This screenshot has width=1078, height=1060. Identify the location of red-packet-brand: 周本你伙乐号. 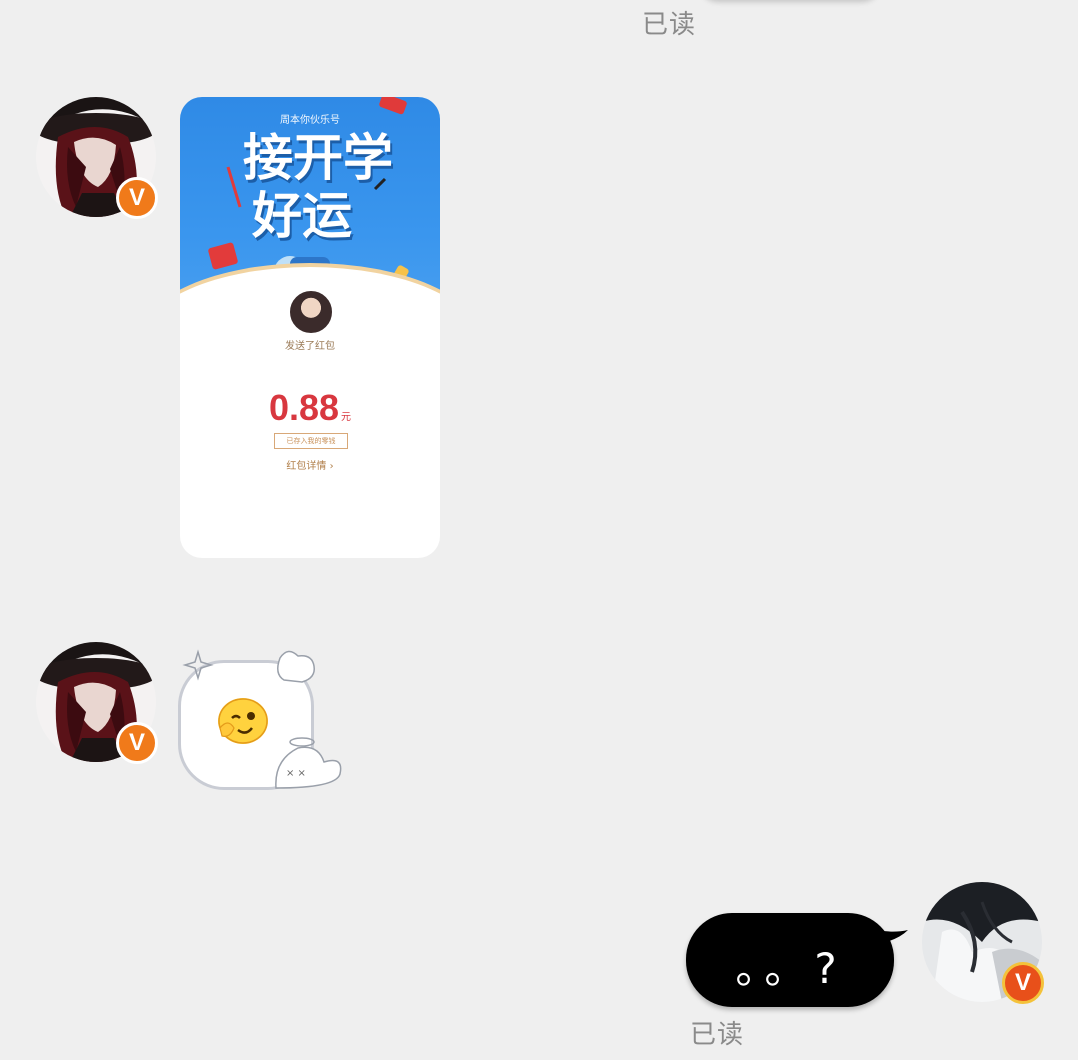
(310, 120).